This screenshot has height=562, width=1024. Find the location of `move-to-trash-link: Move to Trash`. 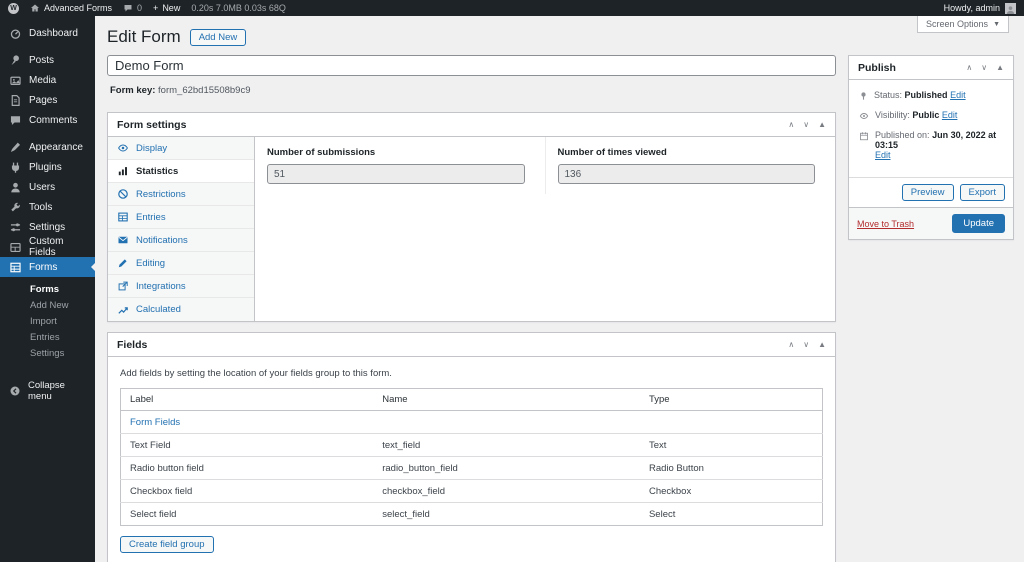

move-to-trash-link: Move to Trash is located at coordinates (885, 224).